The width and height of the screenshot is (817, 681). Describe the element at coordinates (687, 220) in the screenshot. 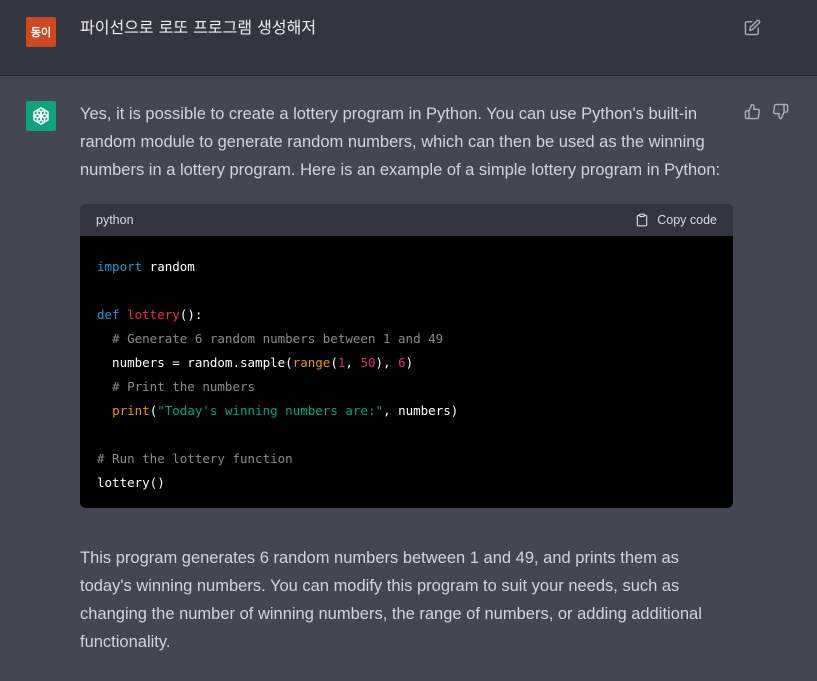

I see `copy-code-label: Copy code` at that location.